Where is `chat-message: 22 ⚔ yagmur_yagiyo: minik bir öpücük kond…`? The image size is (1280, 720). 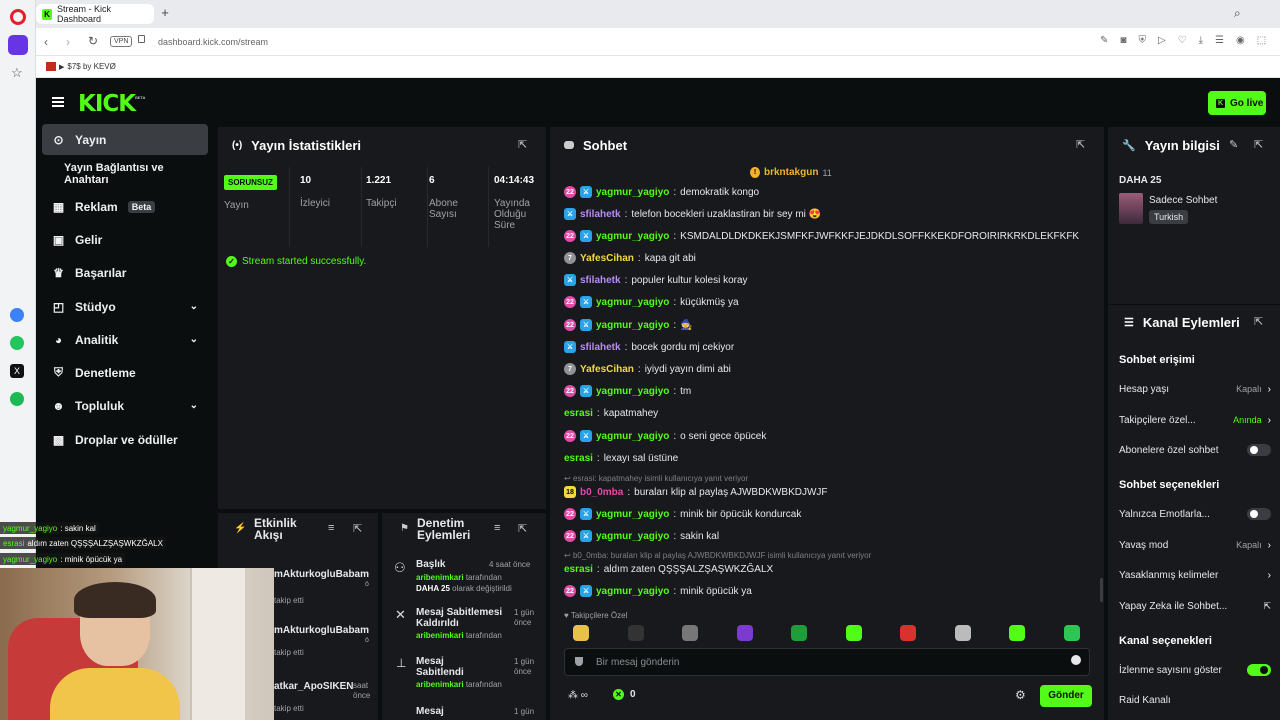
chat-message: 22 ⚔ yagmur_yagiyo: minik bir öpücük kond… is located at coordinates (682, 514).